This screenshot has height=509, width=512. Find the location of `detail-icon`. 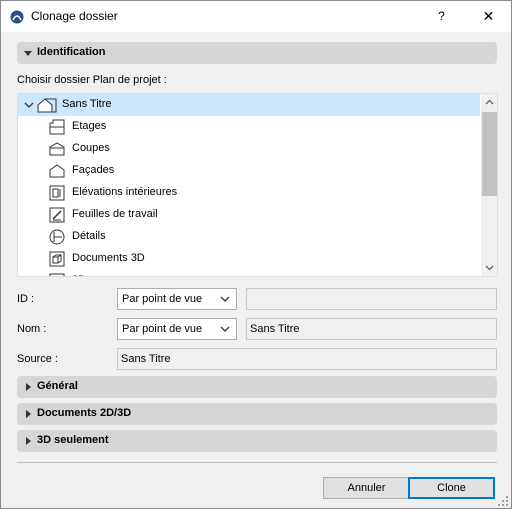

detail-icon is located at coordinates (57, 237).